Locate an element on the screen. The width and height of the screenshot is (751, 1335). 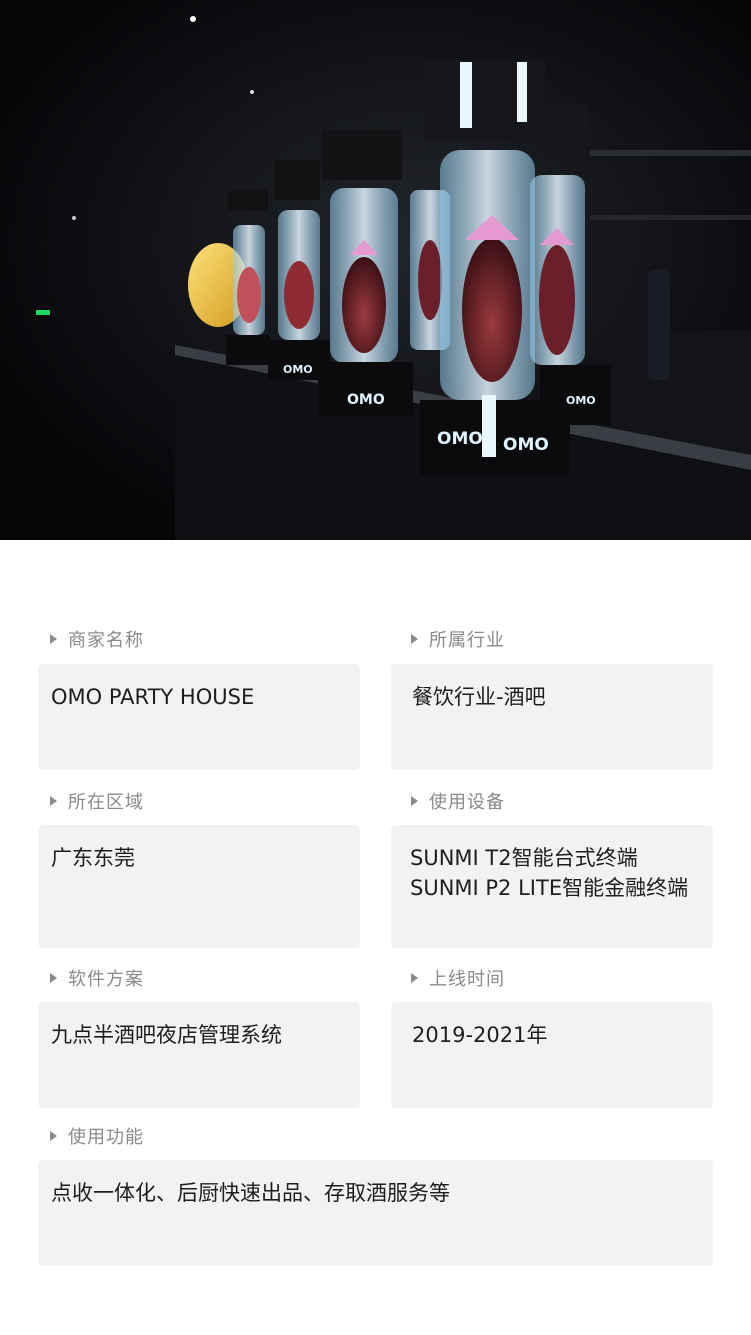
devices-label: 使用设备 is located at coordinates (457, 801).